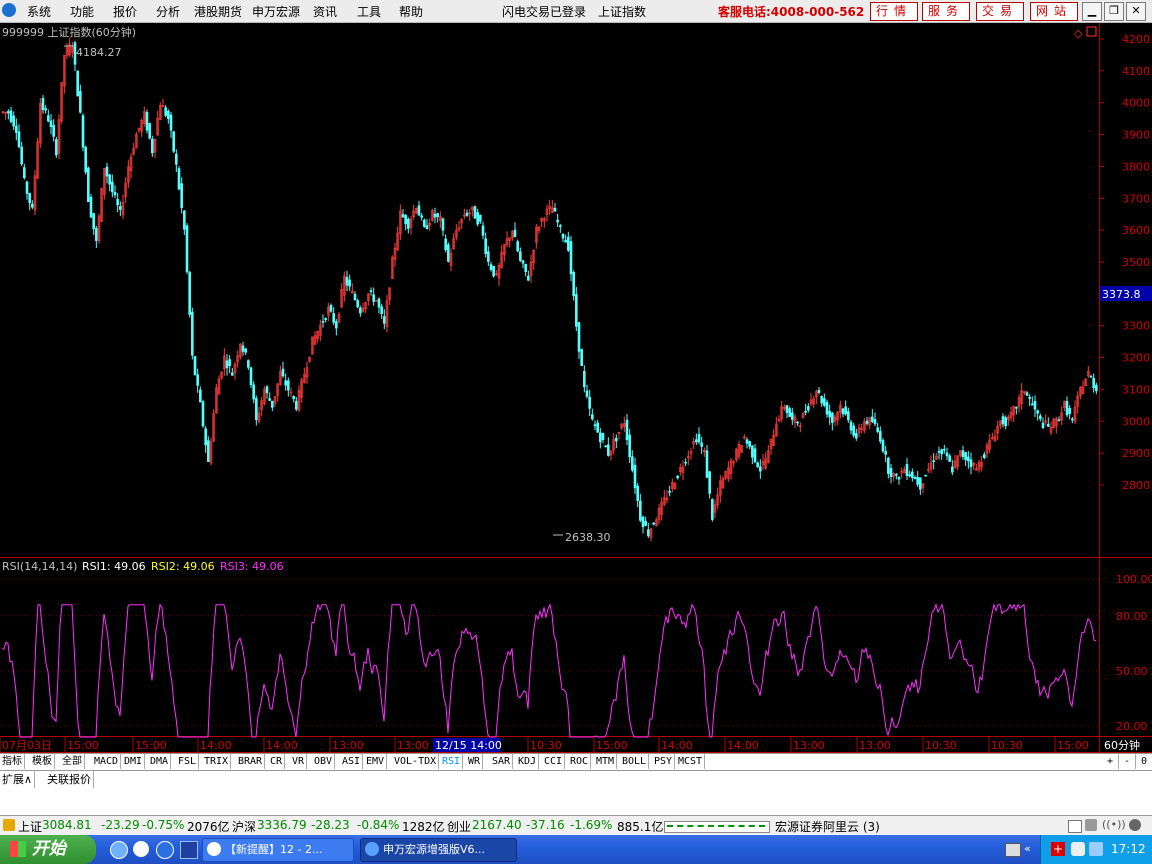  I want to click on indicator-tab-boll: BOLL, so click(635, 761).